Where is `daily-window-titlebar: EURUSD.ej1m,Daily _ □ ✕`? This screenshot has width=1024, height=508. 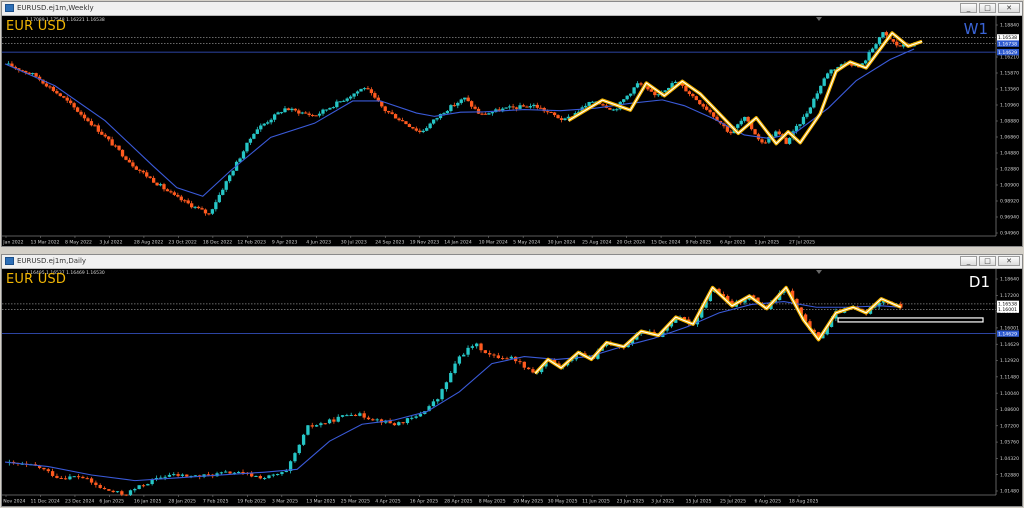 daily-window-titlebar: EURUSD.ej1m,Daily _ □ ✕ is located at coordinates (512, 262).